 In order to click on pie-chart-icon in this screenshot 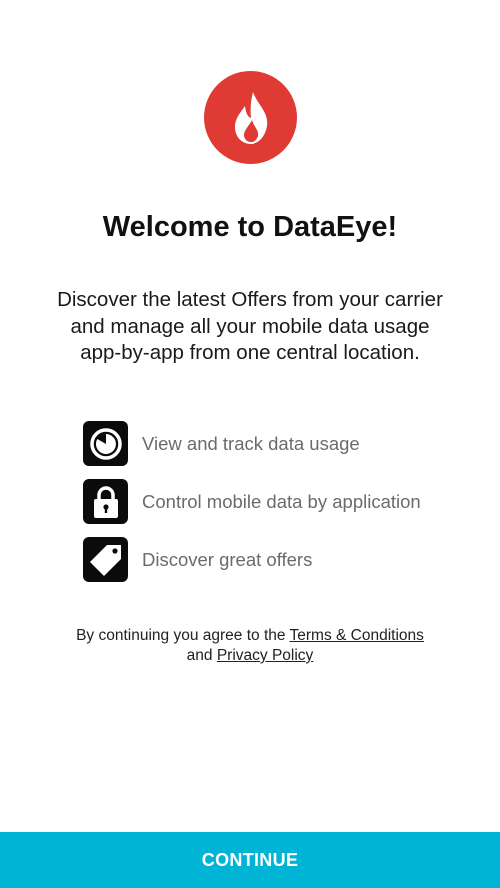, I will do `click(105, 443)`.